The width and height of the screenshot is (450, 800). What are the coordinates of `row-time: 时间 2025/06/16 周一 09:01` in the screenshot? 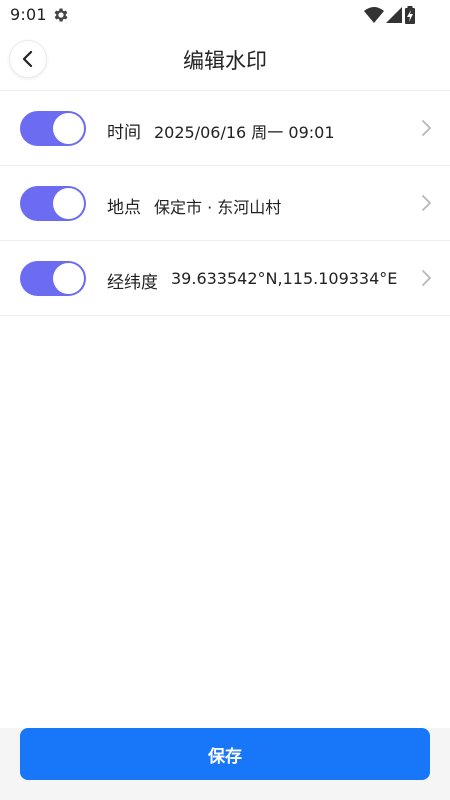 It's located at (225, 128).